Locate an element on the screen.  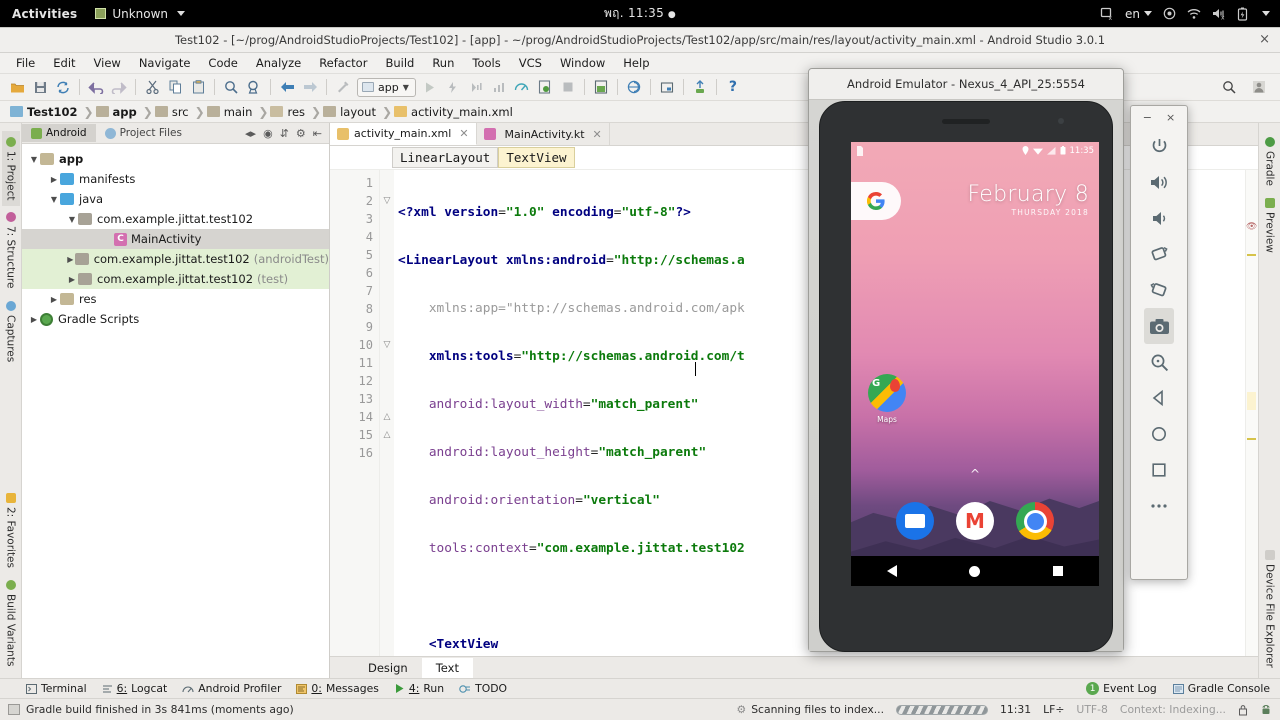
hide-panel-icon: ⇤ is located at coordinates (317, 133).